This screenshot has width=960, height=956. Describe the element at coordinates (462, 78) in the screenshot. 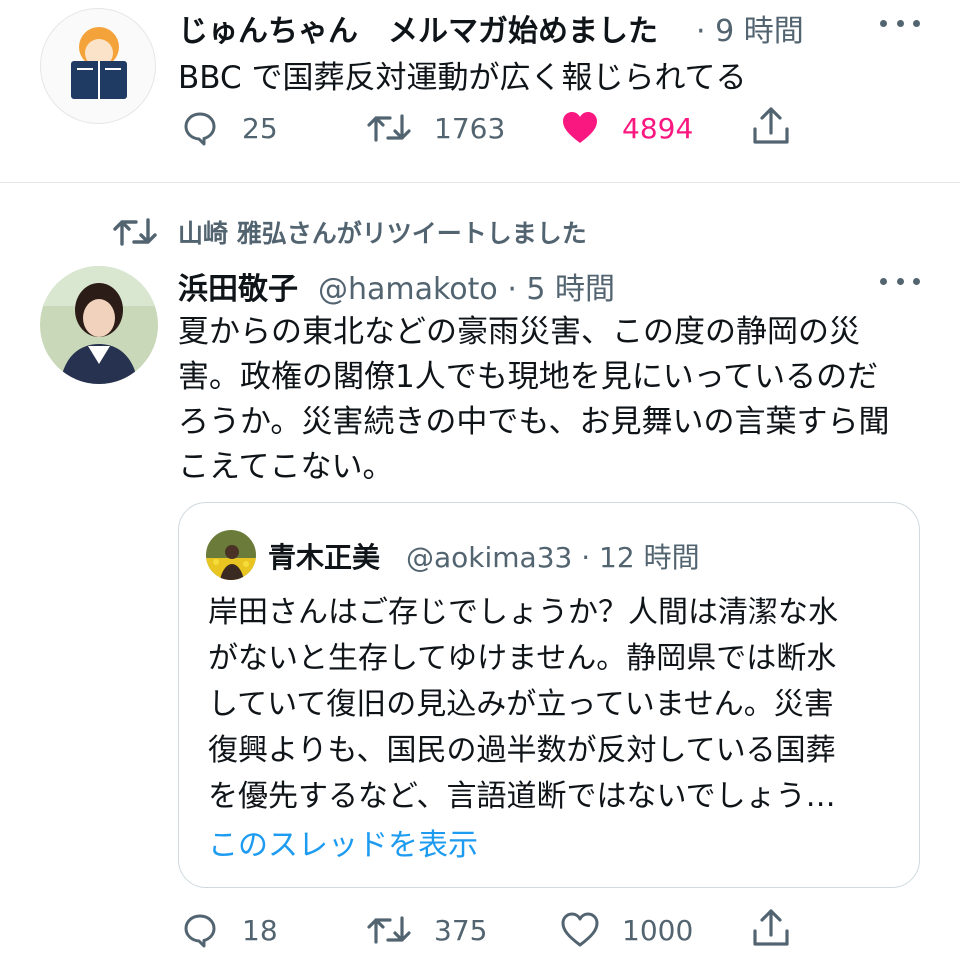

I see `tweet-text: BBC で国葬反対運動が広く報じられてる` at that location.